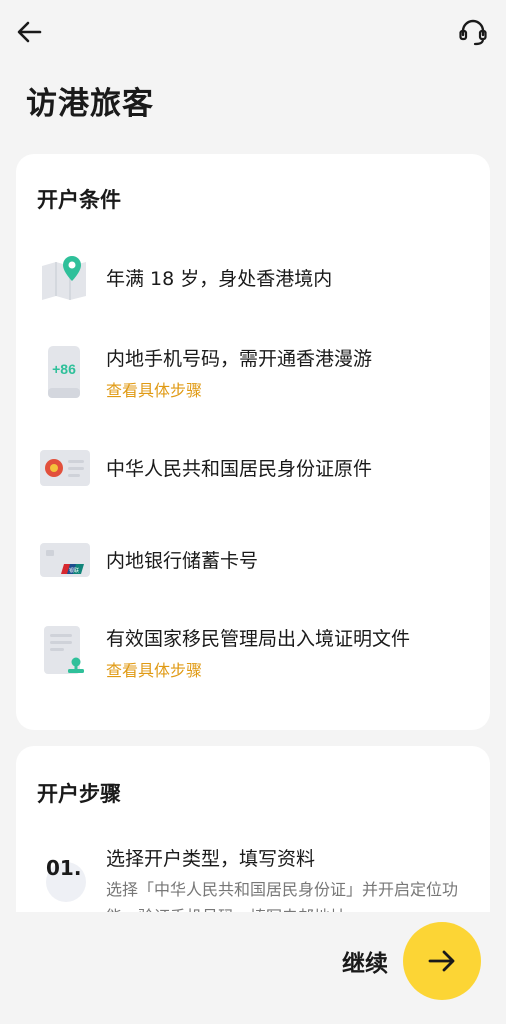 The image size is (506, 1024). I want to click on map-pin-icon, so click(66, 278).